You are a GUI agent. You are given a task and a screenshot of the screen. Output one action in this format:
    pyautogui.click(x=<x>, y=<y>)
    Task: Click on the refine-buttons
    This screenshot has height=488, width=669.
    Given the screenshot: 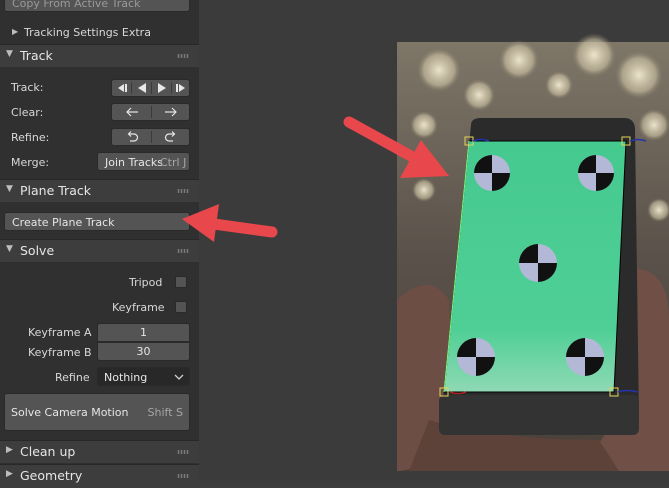 What is the action you would take?
    pyautogui.click(x=150, y=137)
    